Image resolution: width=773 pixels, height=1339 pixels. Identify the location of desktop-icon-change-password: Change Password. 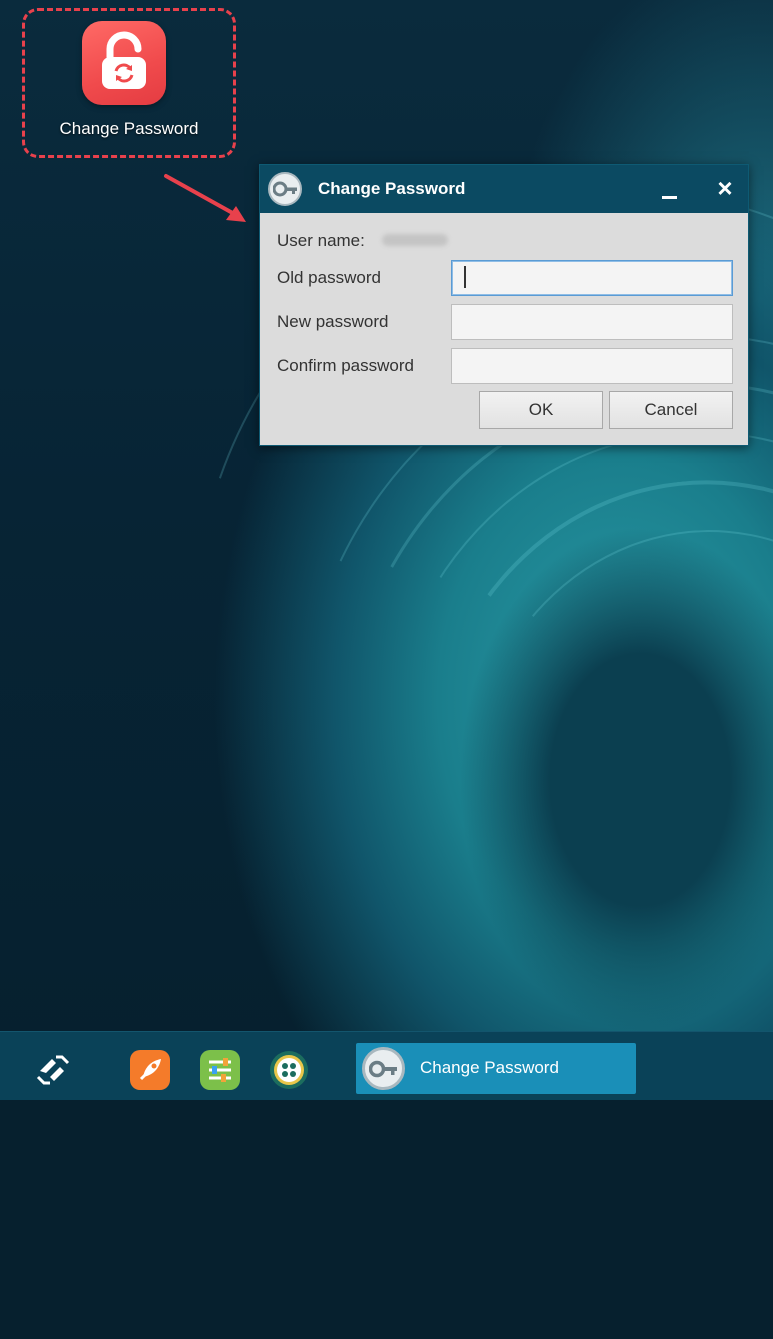
(129, 83).